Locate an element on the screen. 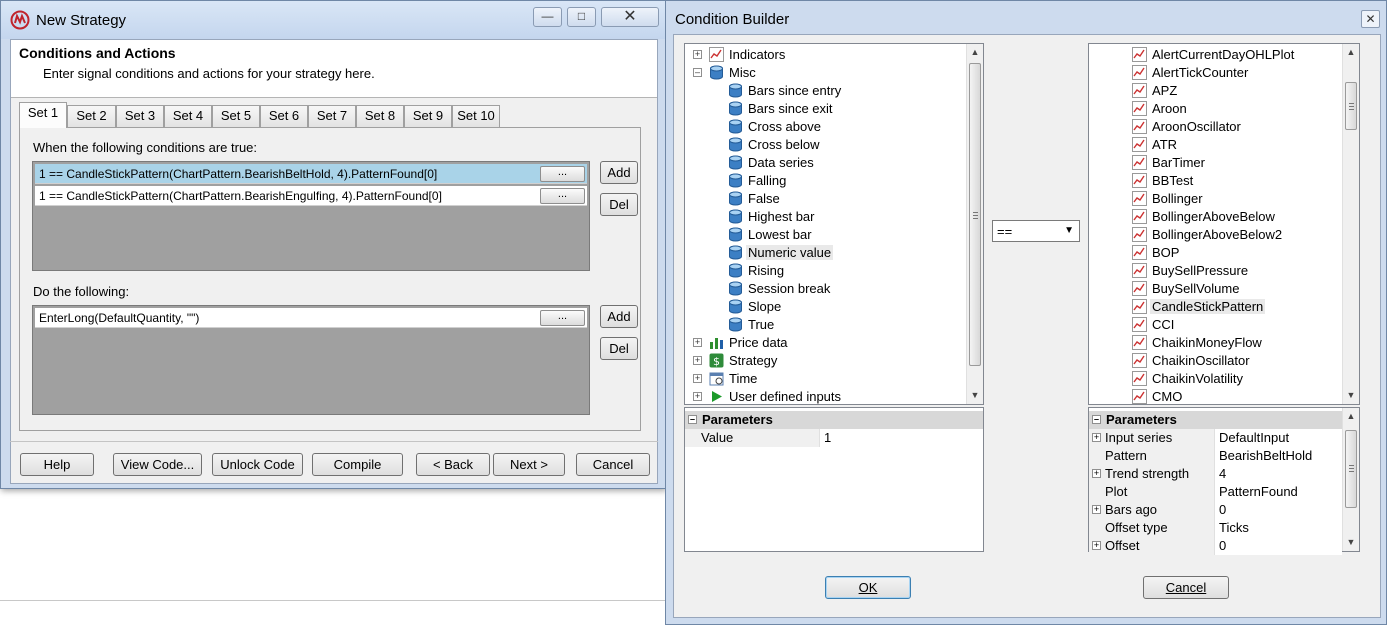 Image resolution: width=1387 pixels, height=625 pixels. compile-button: Compile is located at coordinates (357, 464).